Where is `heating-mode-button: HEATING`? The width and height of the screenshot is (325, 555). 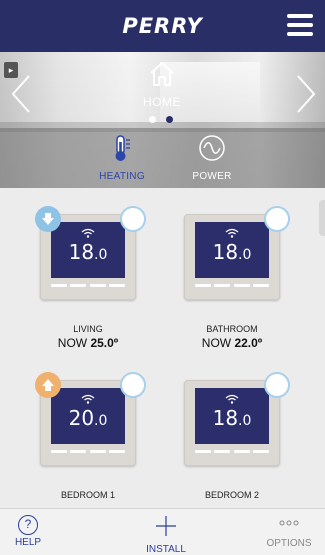
heating-mode-button: HEATING is located at coordinates (122, 158).